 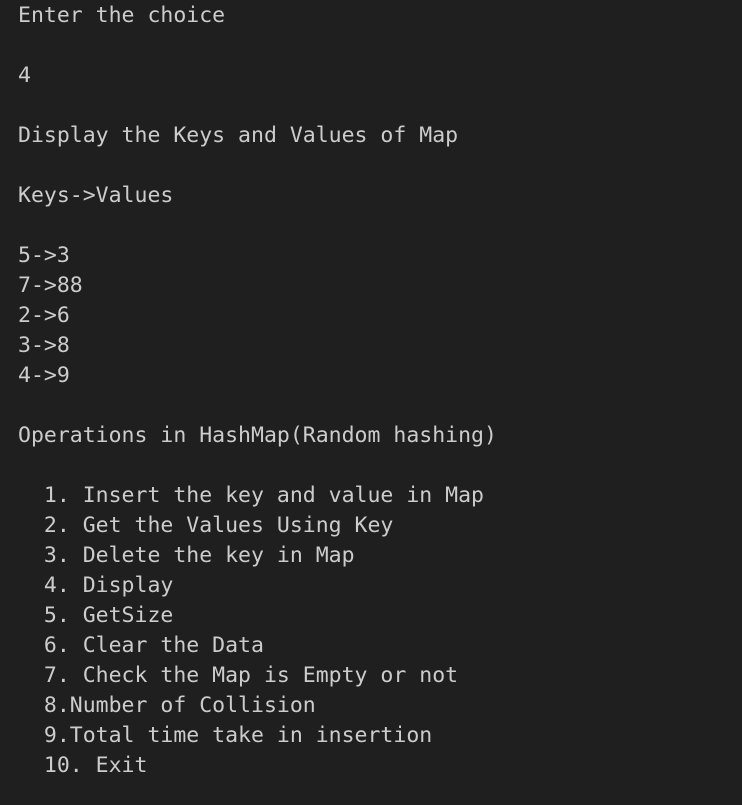 What do you see at coordinates (238, 135) in the screenshot?
I see `display-heading: Display the Keys and Values of Map` at bounding box center [238, 135].